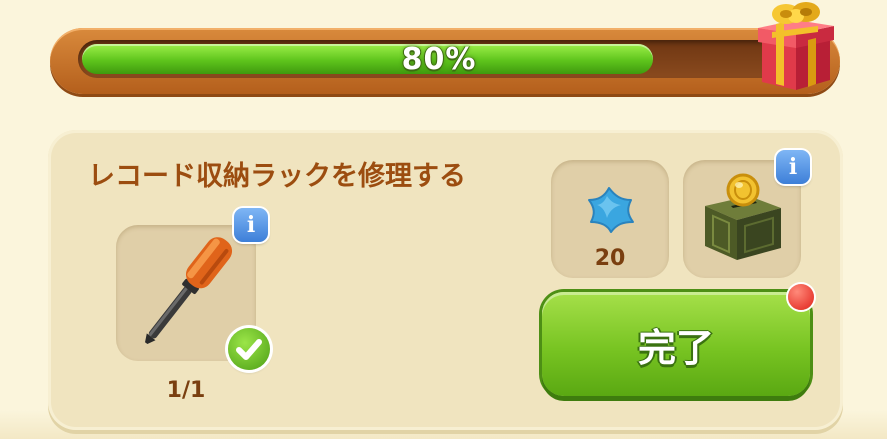 This screenshot has width=887, height=439. I want to click on check-icon, so click(249, 349).